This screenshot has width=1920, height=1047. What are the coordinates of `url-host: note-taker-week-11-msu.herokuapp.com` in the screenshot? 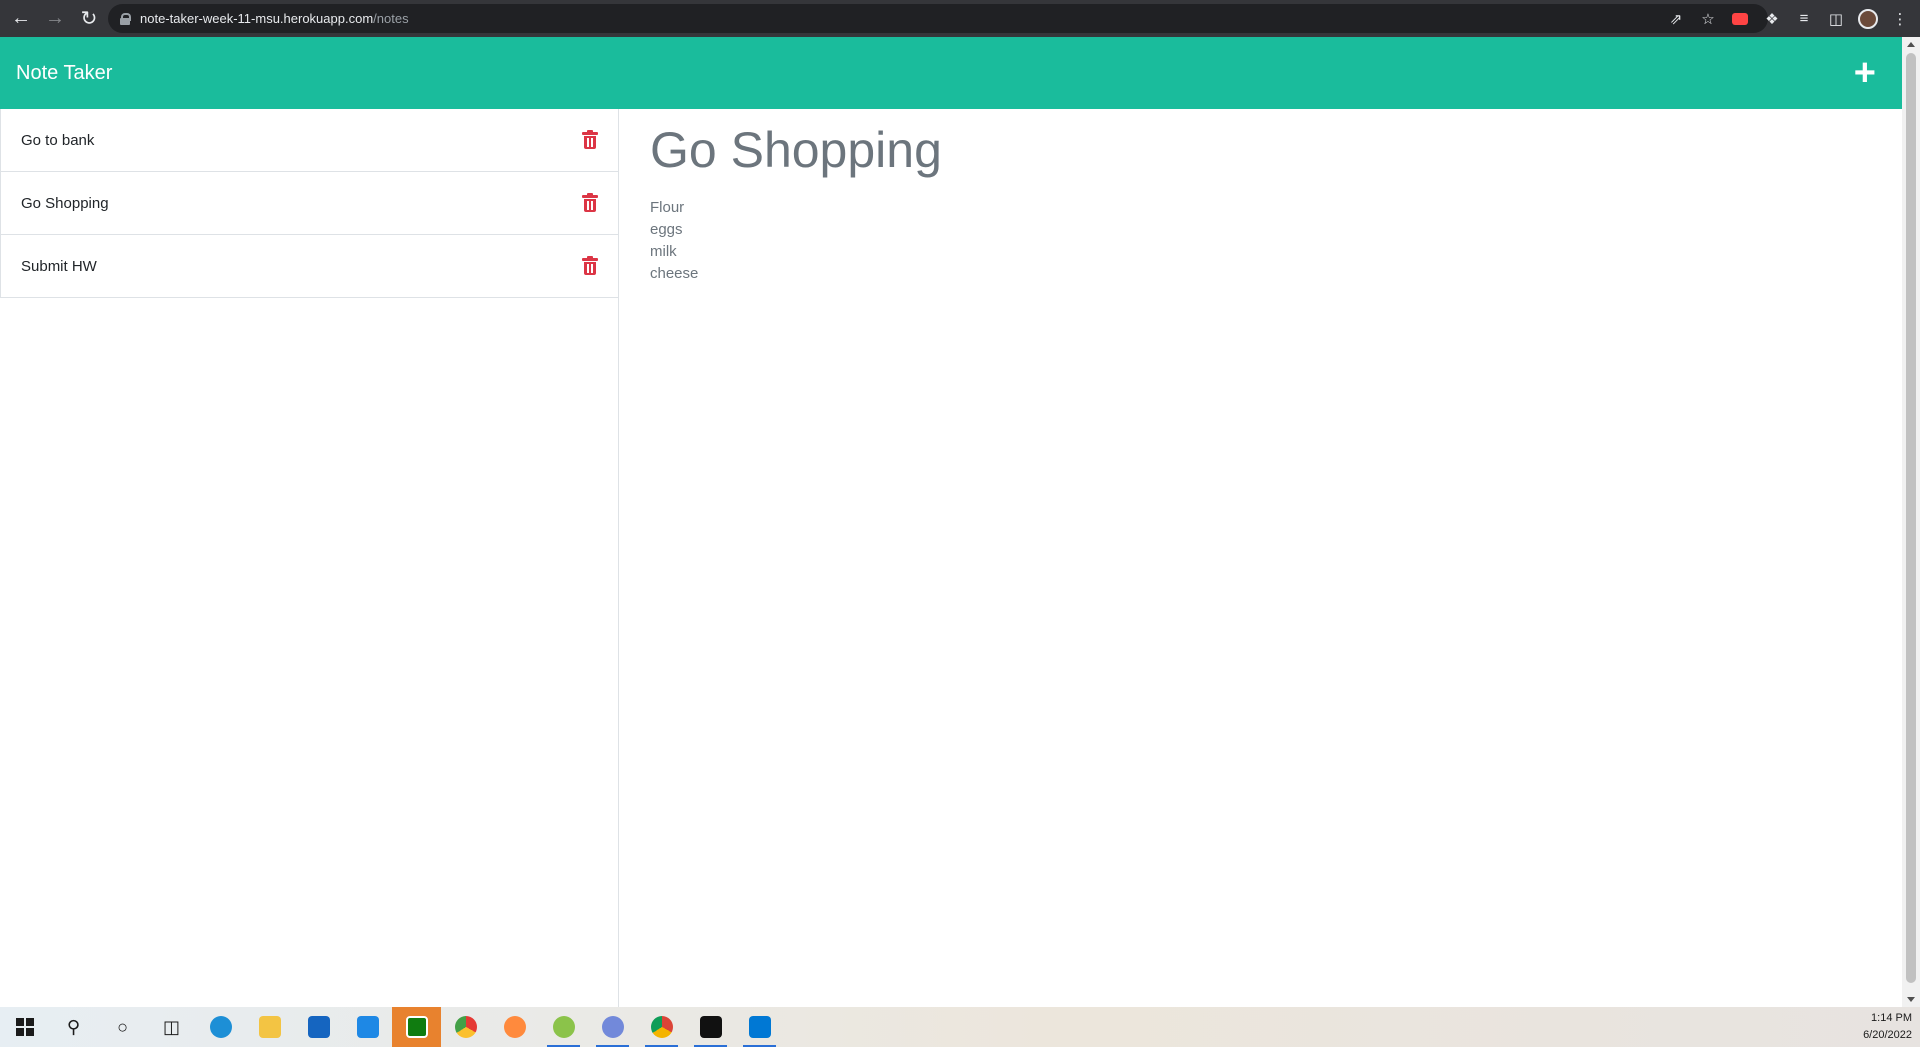 It's located at (257, 18).